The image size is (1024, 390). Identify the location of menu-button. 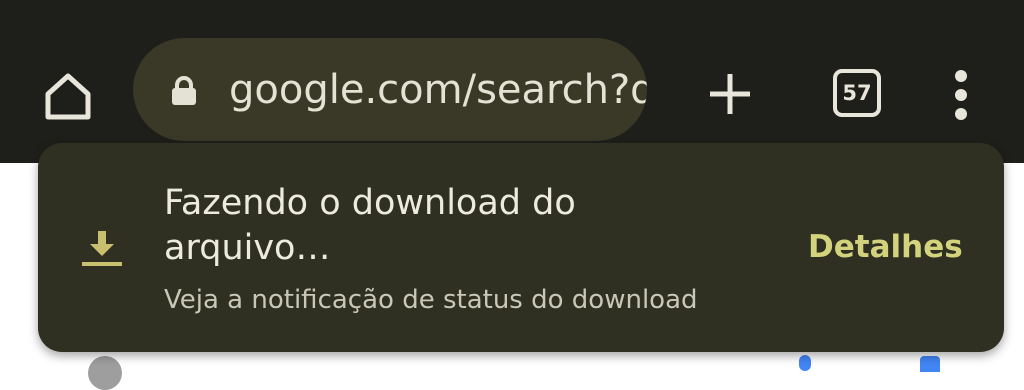
(961, 95).